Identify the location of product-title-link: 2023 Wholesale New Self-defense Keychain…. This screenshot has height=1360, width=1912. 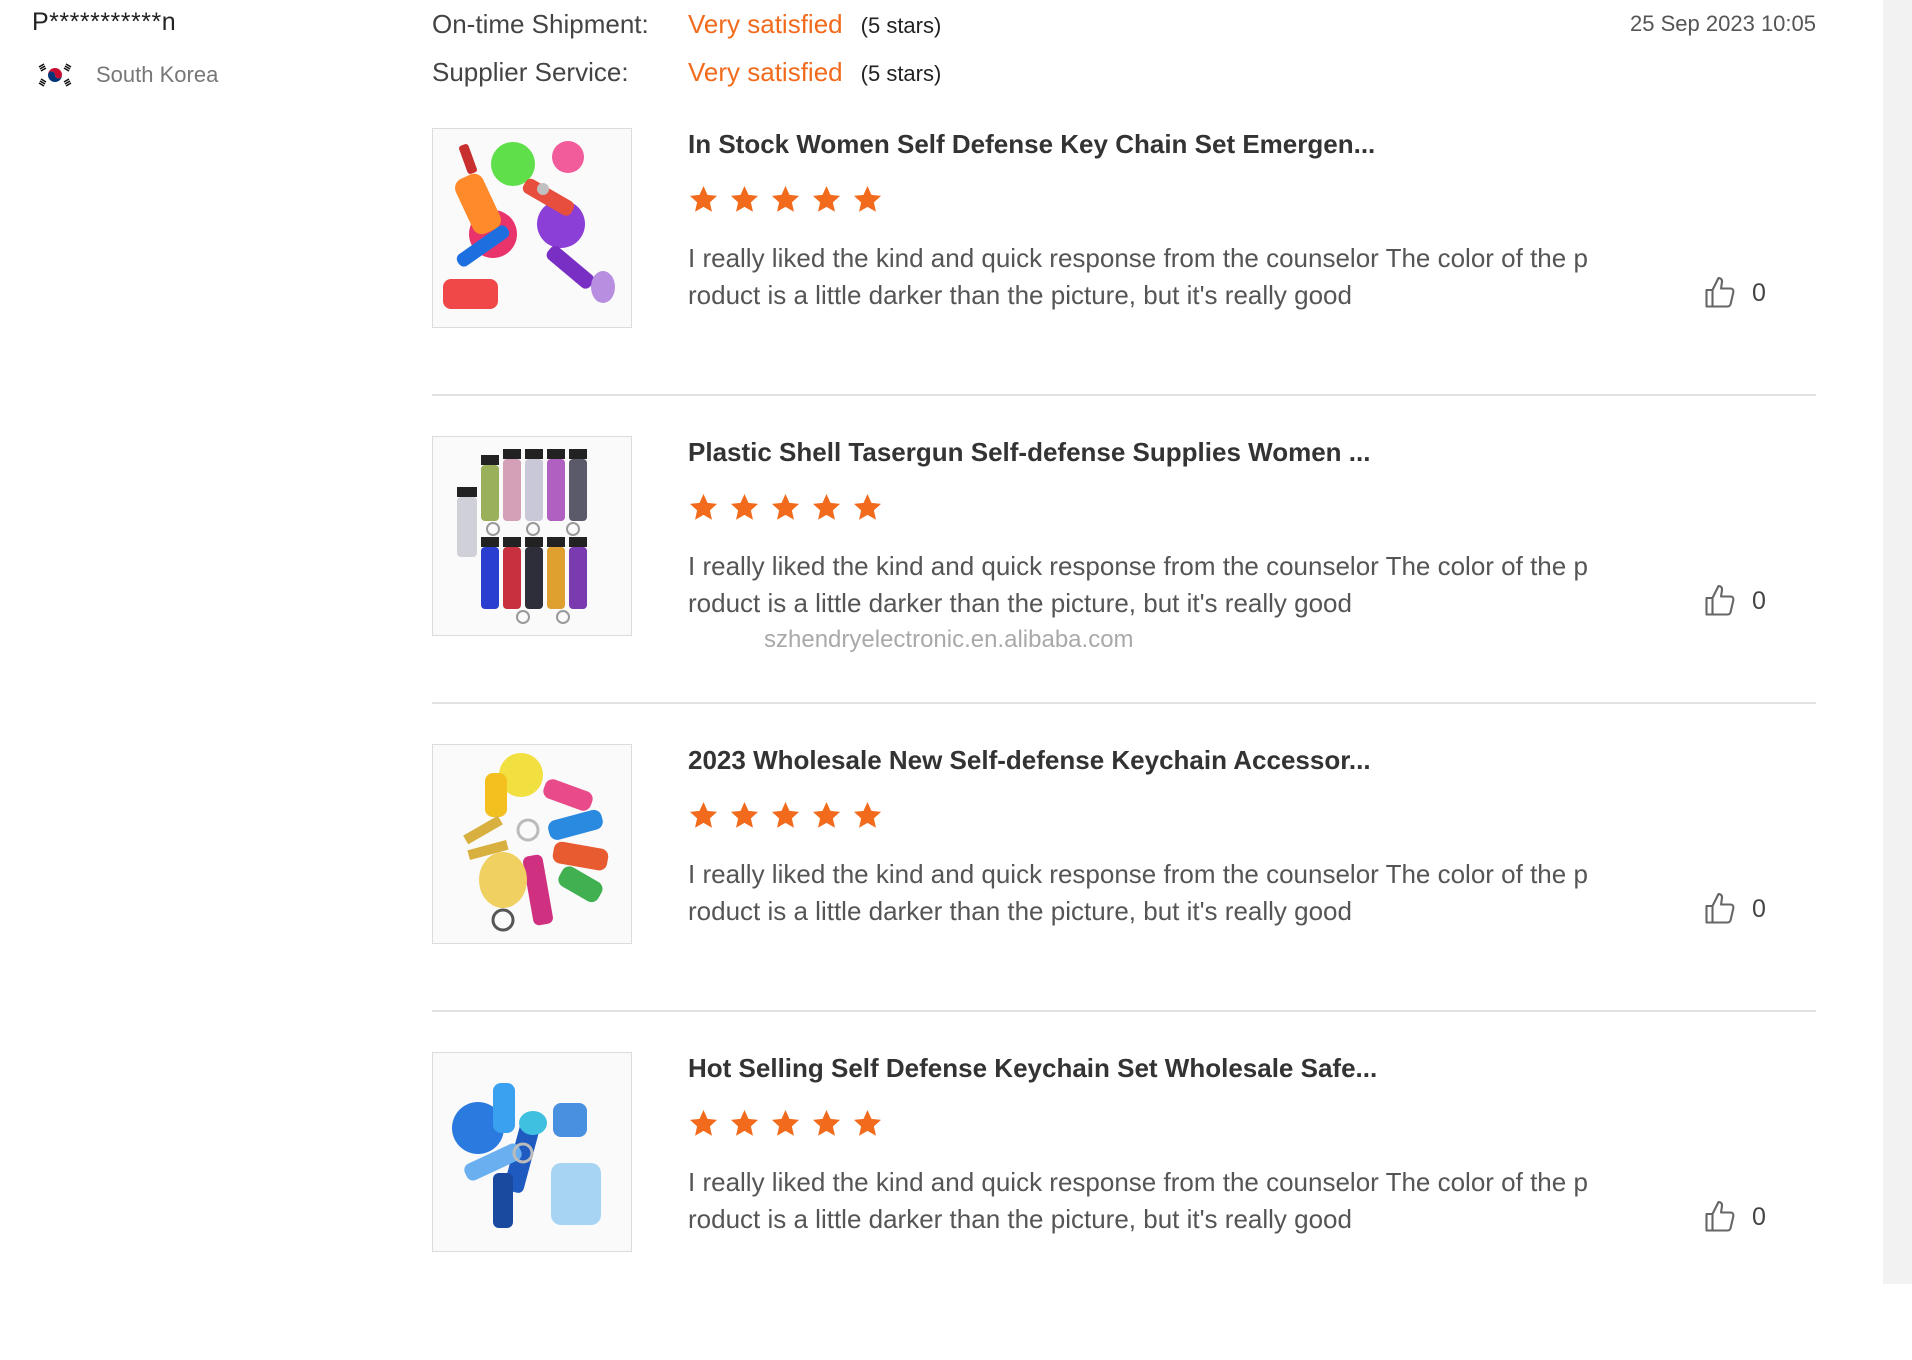
(1078, 760).